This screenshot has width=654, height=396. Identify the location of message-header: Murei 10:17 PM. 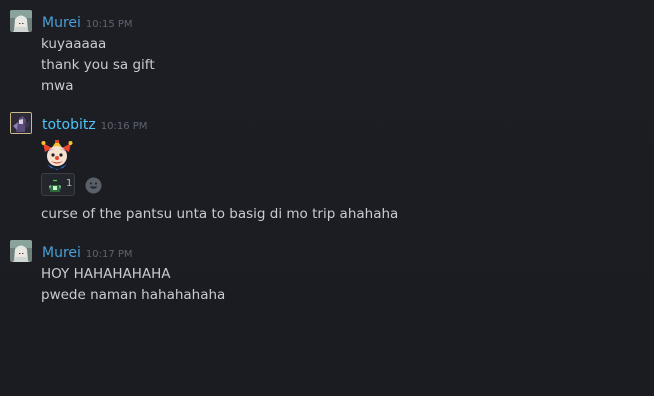
(87, 251).